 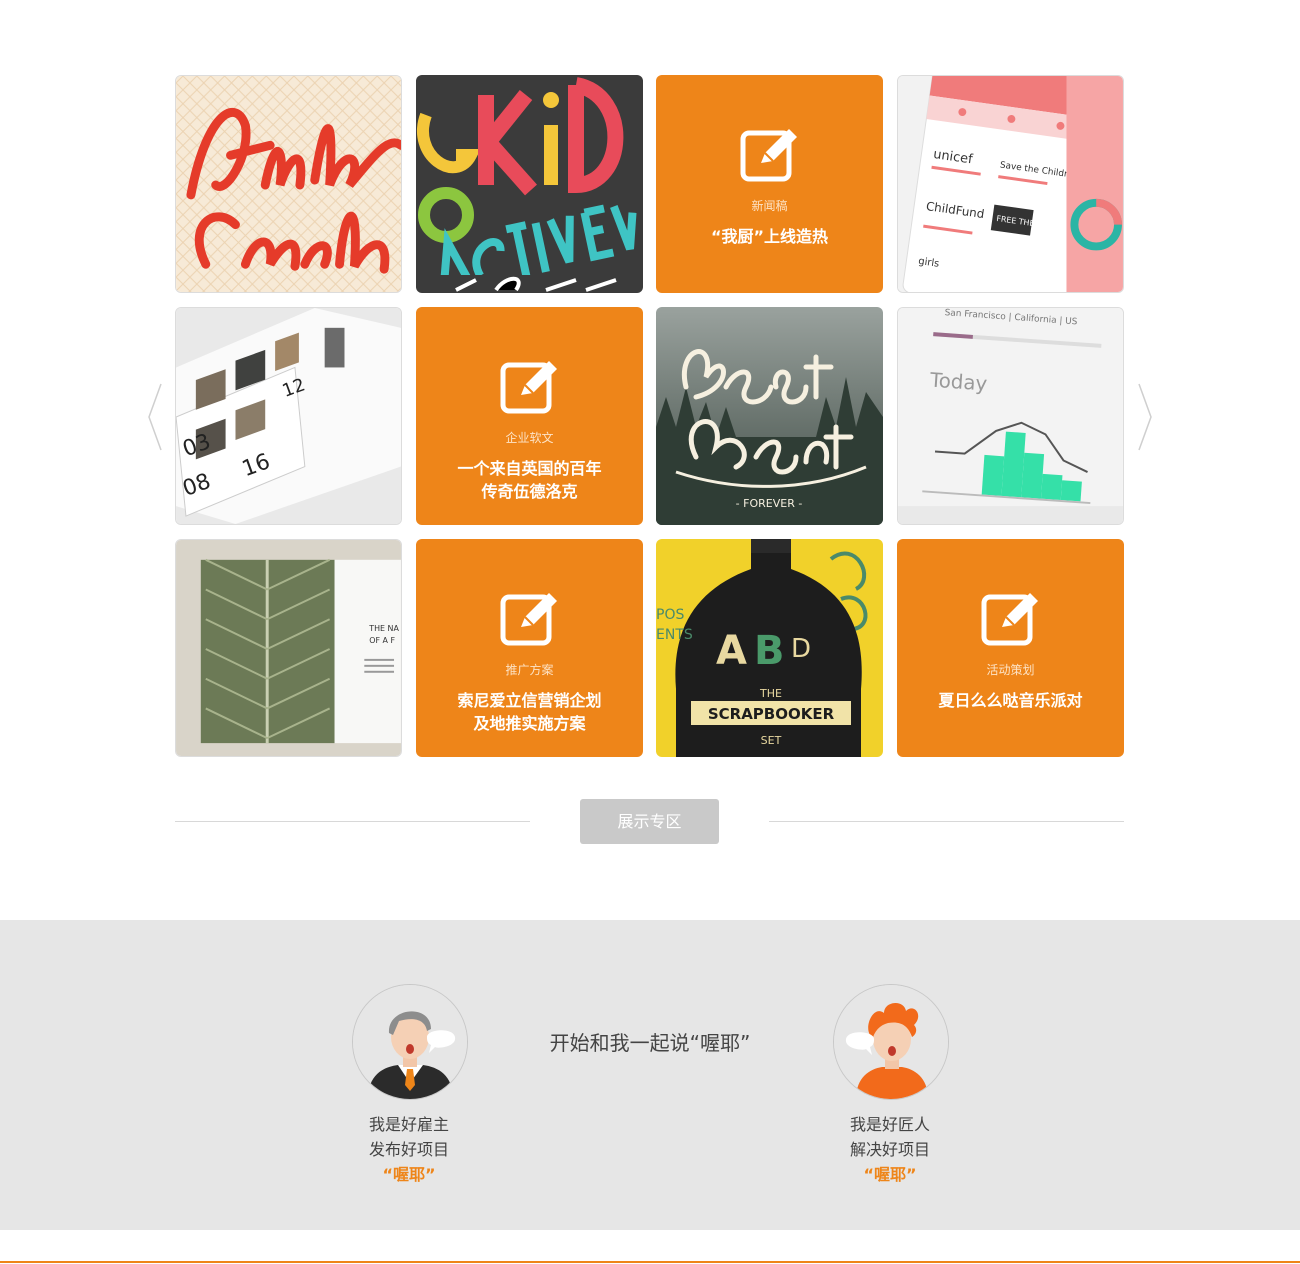 I want to click on script-lettering-image, so click(x=288, y=184).